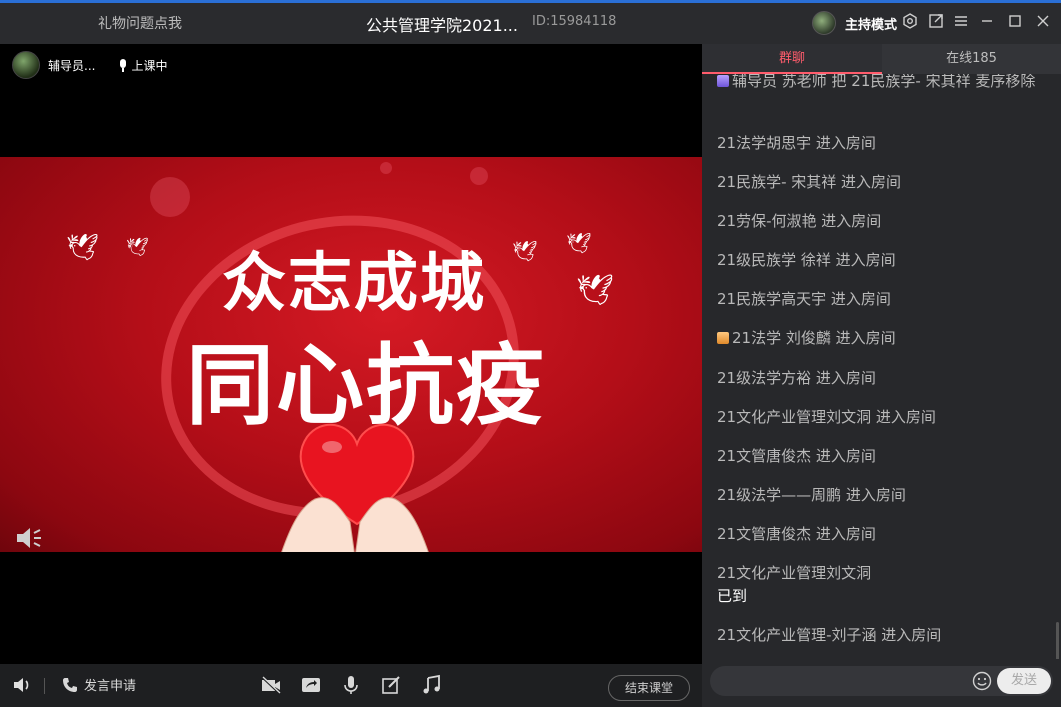  Describe the element at coordinates (123, 65) in the screenshot. I see `mic-icon` at that location.